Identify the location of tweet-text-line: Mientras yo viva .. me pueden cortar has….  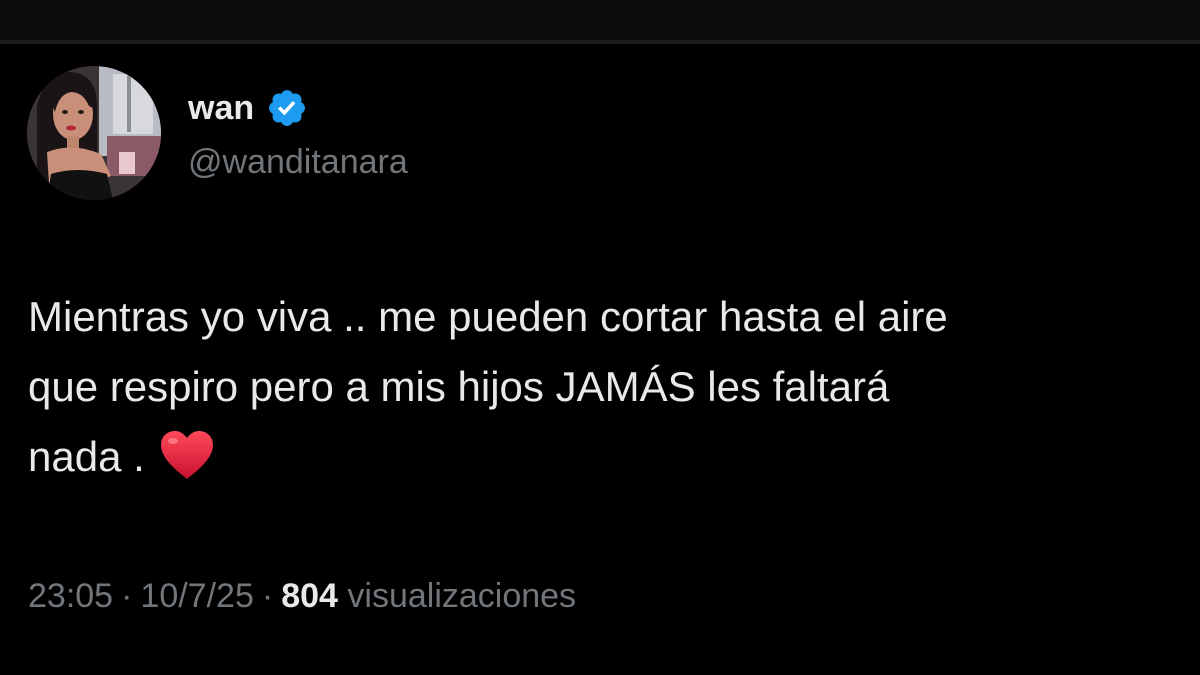
(488, 316).